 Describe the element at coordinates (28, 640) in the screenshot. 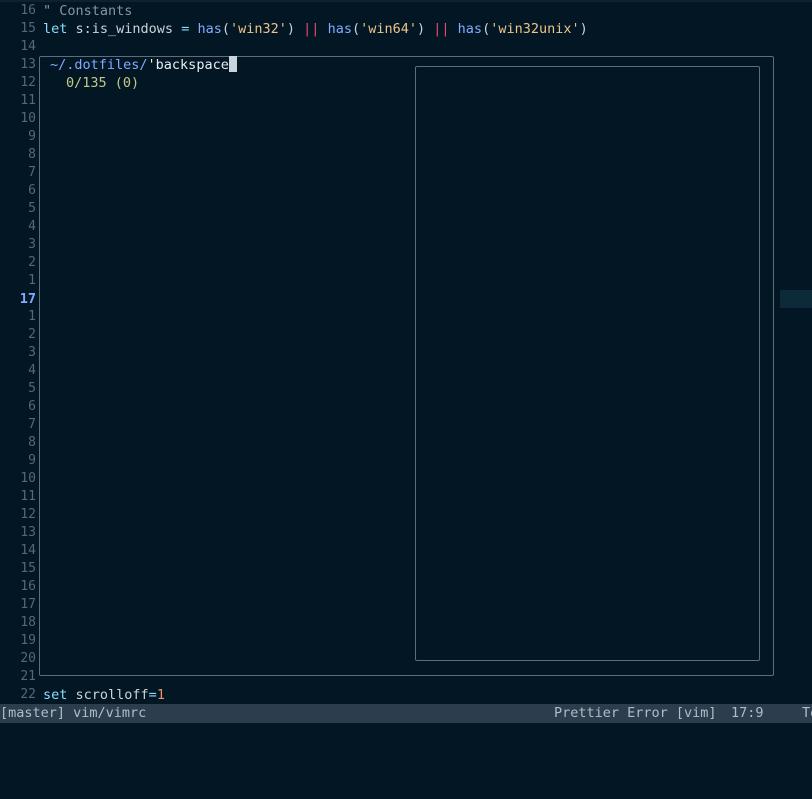

I see `line-number: 19` at that location.